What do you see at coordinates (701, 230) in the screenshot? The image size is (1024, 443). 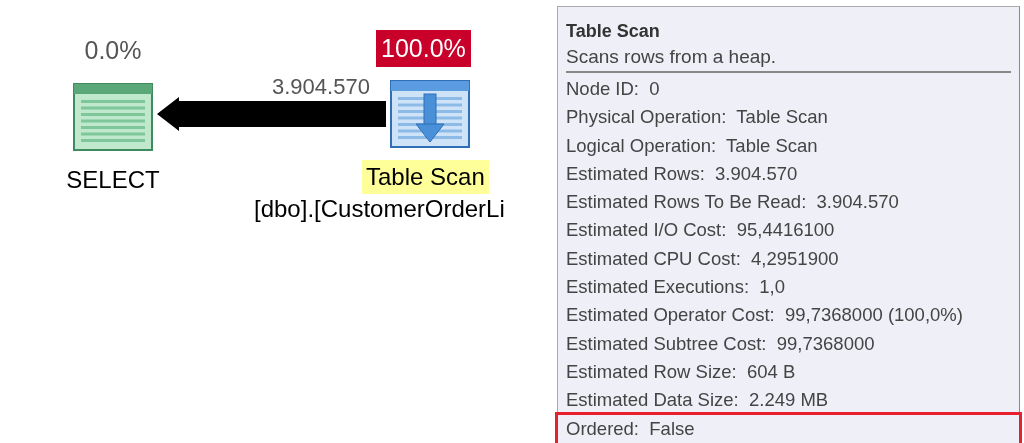 I see `property-row-text: Estimated I/O Cost: 95,4416100` at bounding box center [701, 230].